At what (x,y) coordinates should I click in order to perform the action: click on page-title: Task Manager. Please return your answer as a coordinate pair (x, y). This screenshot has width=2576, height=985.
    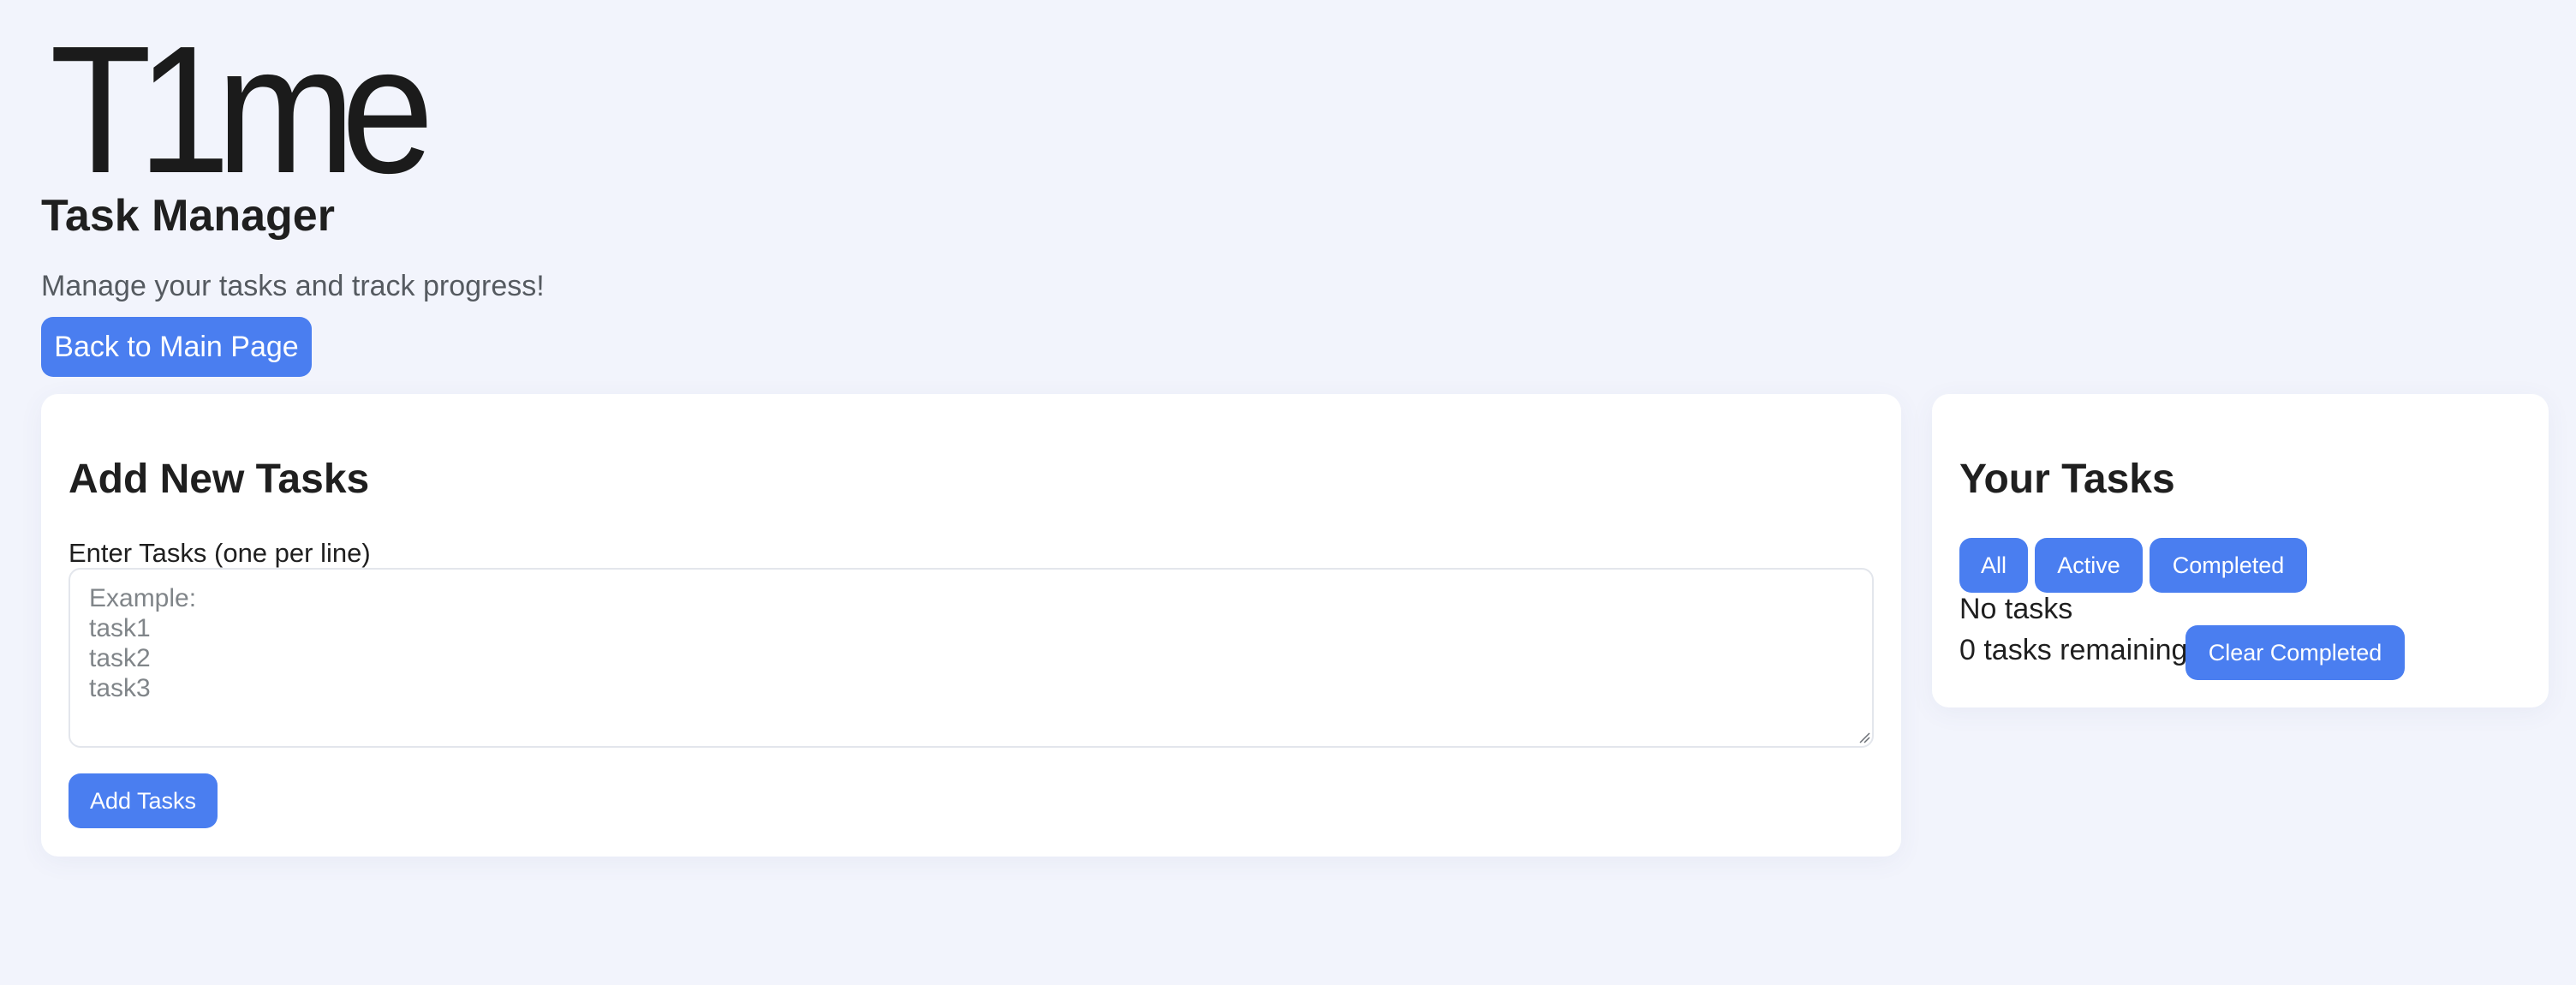
    Looking at the image, I should click on (188, 216).